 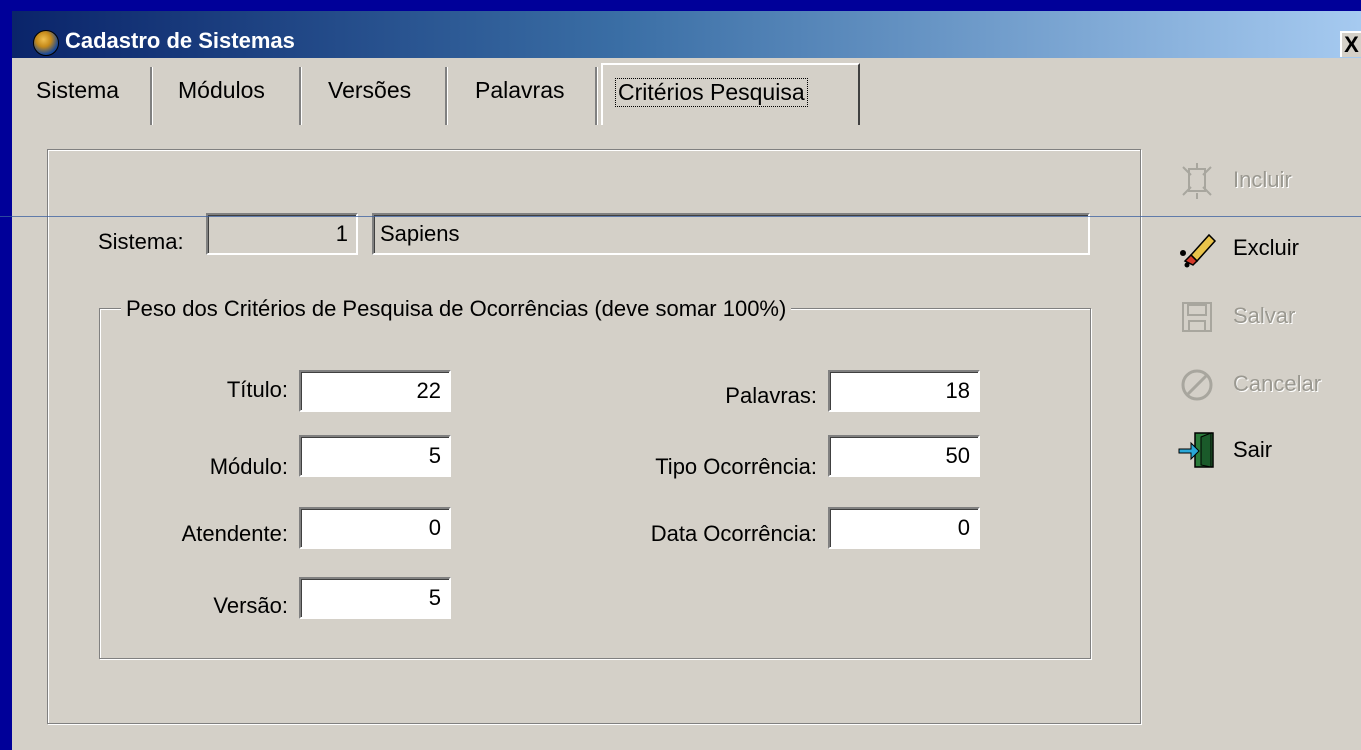 What do you see at coordinates (282, 234) in the screenshot?
I see `sistema-code-field: 1` at bounding box center [282, 234].